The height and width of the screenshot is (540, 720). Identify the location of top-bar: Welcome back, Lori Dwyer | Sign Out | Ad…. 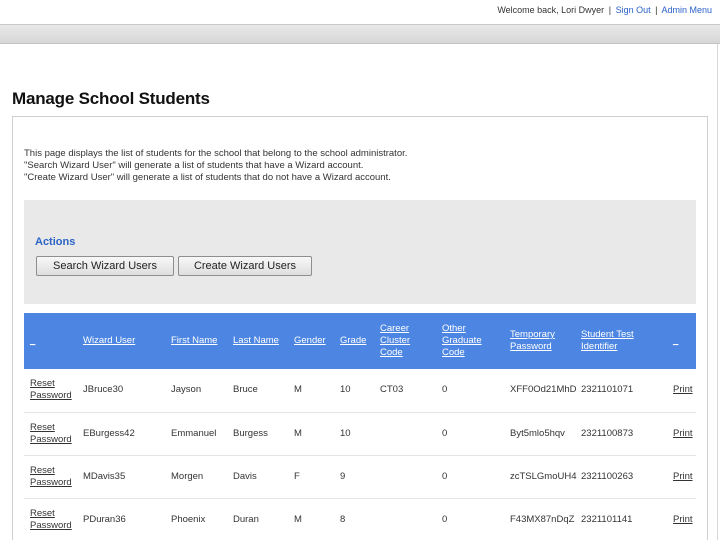
(360, 11).